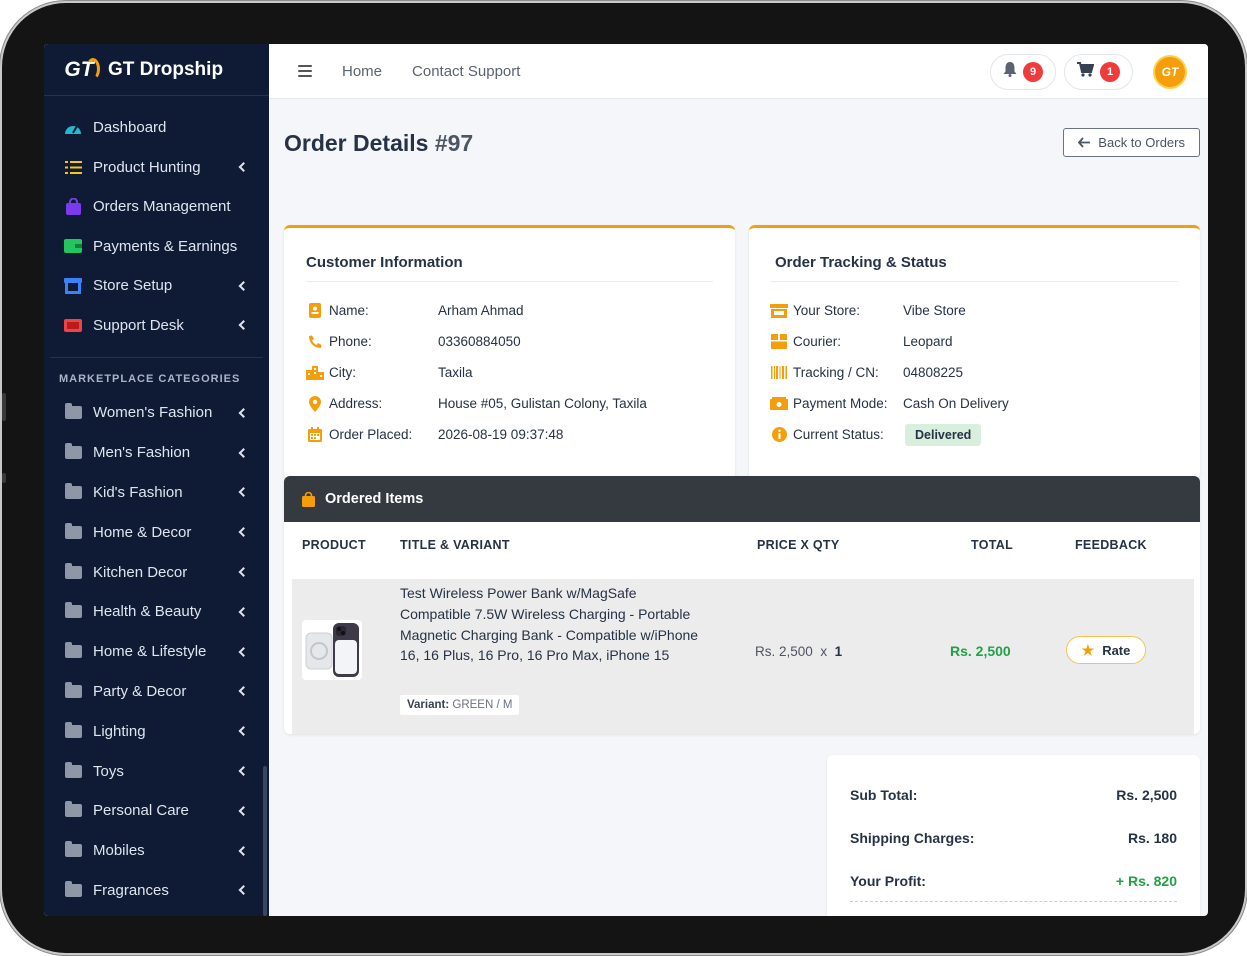 This screenshot has height=956, width=1247. Describe the element at coordinates (305, 71) in the screenshot. I see `hamburger-menu-icon` at that location.